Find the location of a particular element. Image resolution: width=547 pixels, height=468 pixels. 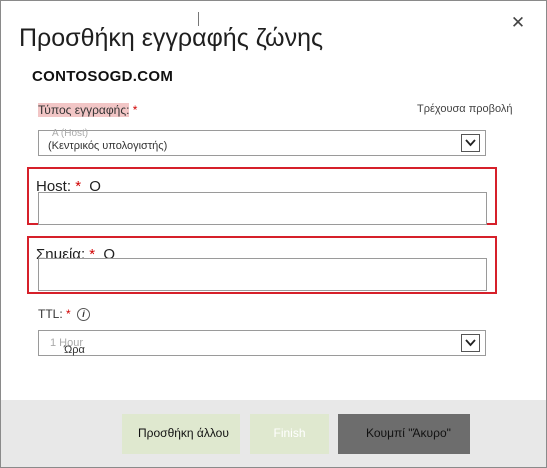

record-type-label: Τύπος εγγραφής: is located at coordinates (84, 110).